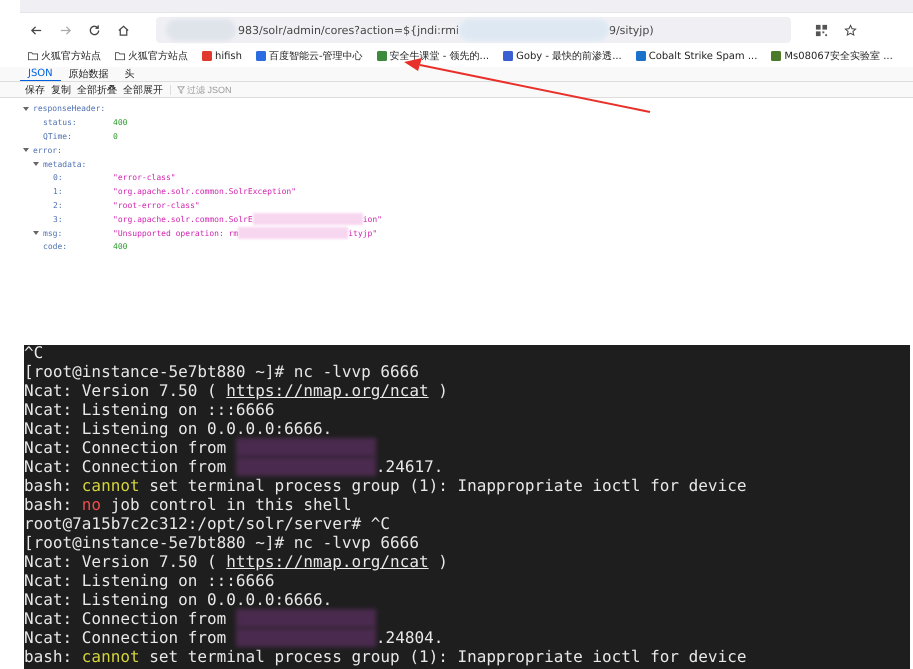 The width and height of the screenshot is (913, 669). Describe the element at coordinates (123, 30) in the screenshot. I see `home-icon` at that location.